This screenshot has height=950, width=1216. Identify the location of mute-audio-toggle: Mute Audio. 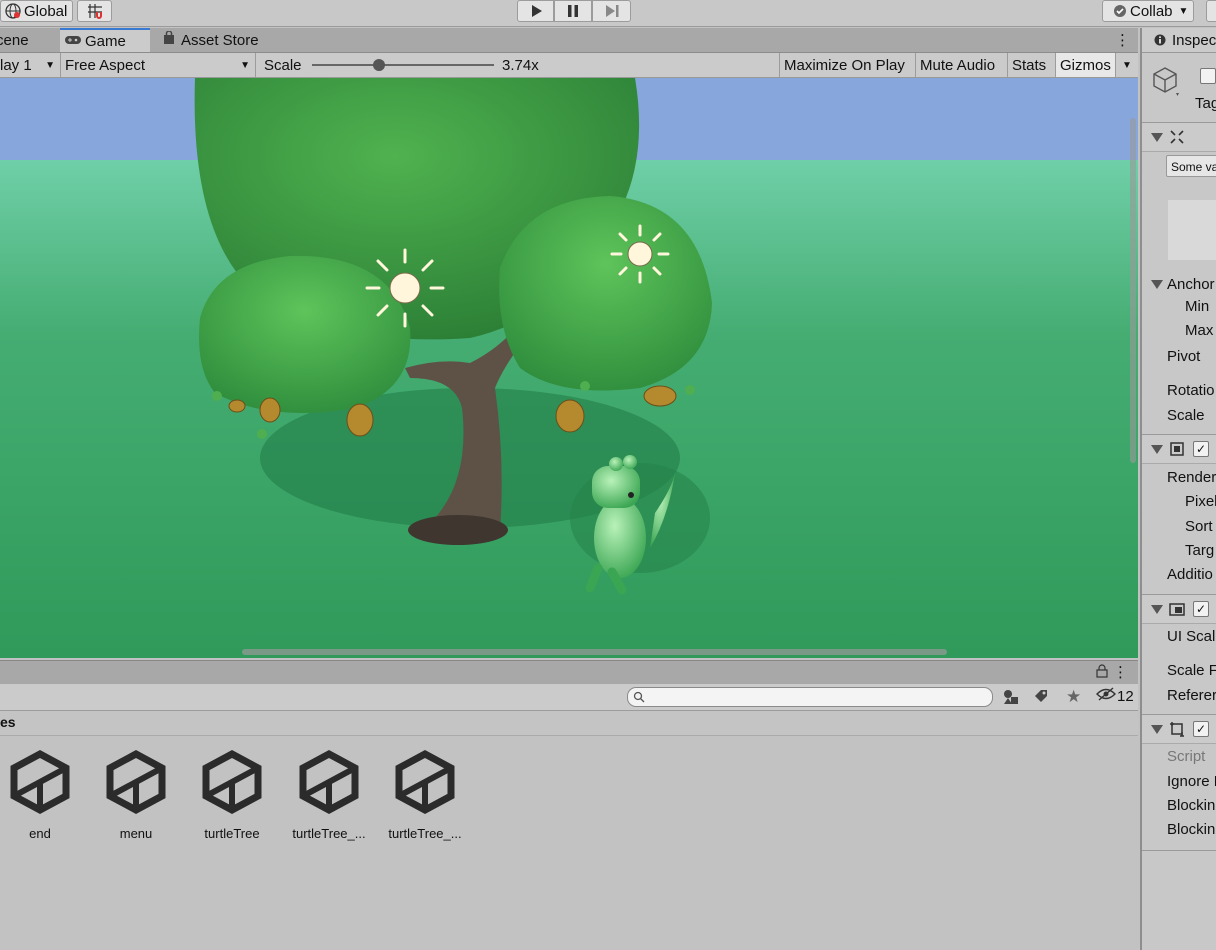
(962, 65).